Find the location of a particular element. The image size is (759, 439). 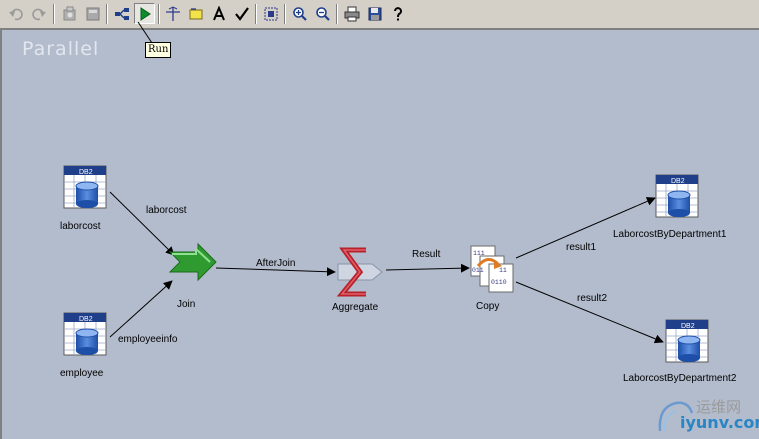

stage-label-laborcostbydepartment2: LaborcostByDepartment2 is located at coordinates (680, 378).